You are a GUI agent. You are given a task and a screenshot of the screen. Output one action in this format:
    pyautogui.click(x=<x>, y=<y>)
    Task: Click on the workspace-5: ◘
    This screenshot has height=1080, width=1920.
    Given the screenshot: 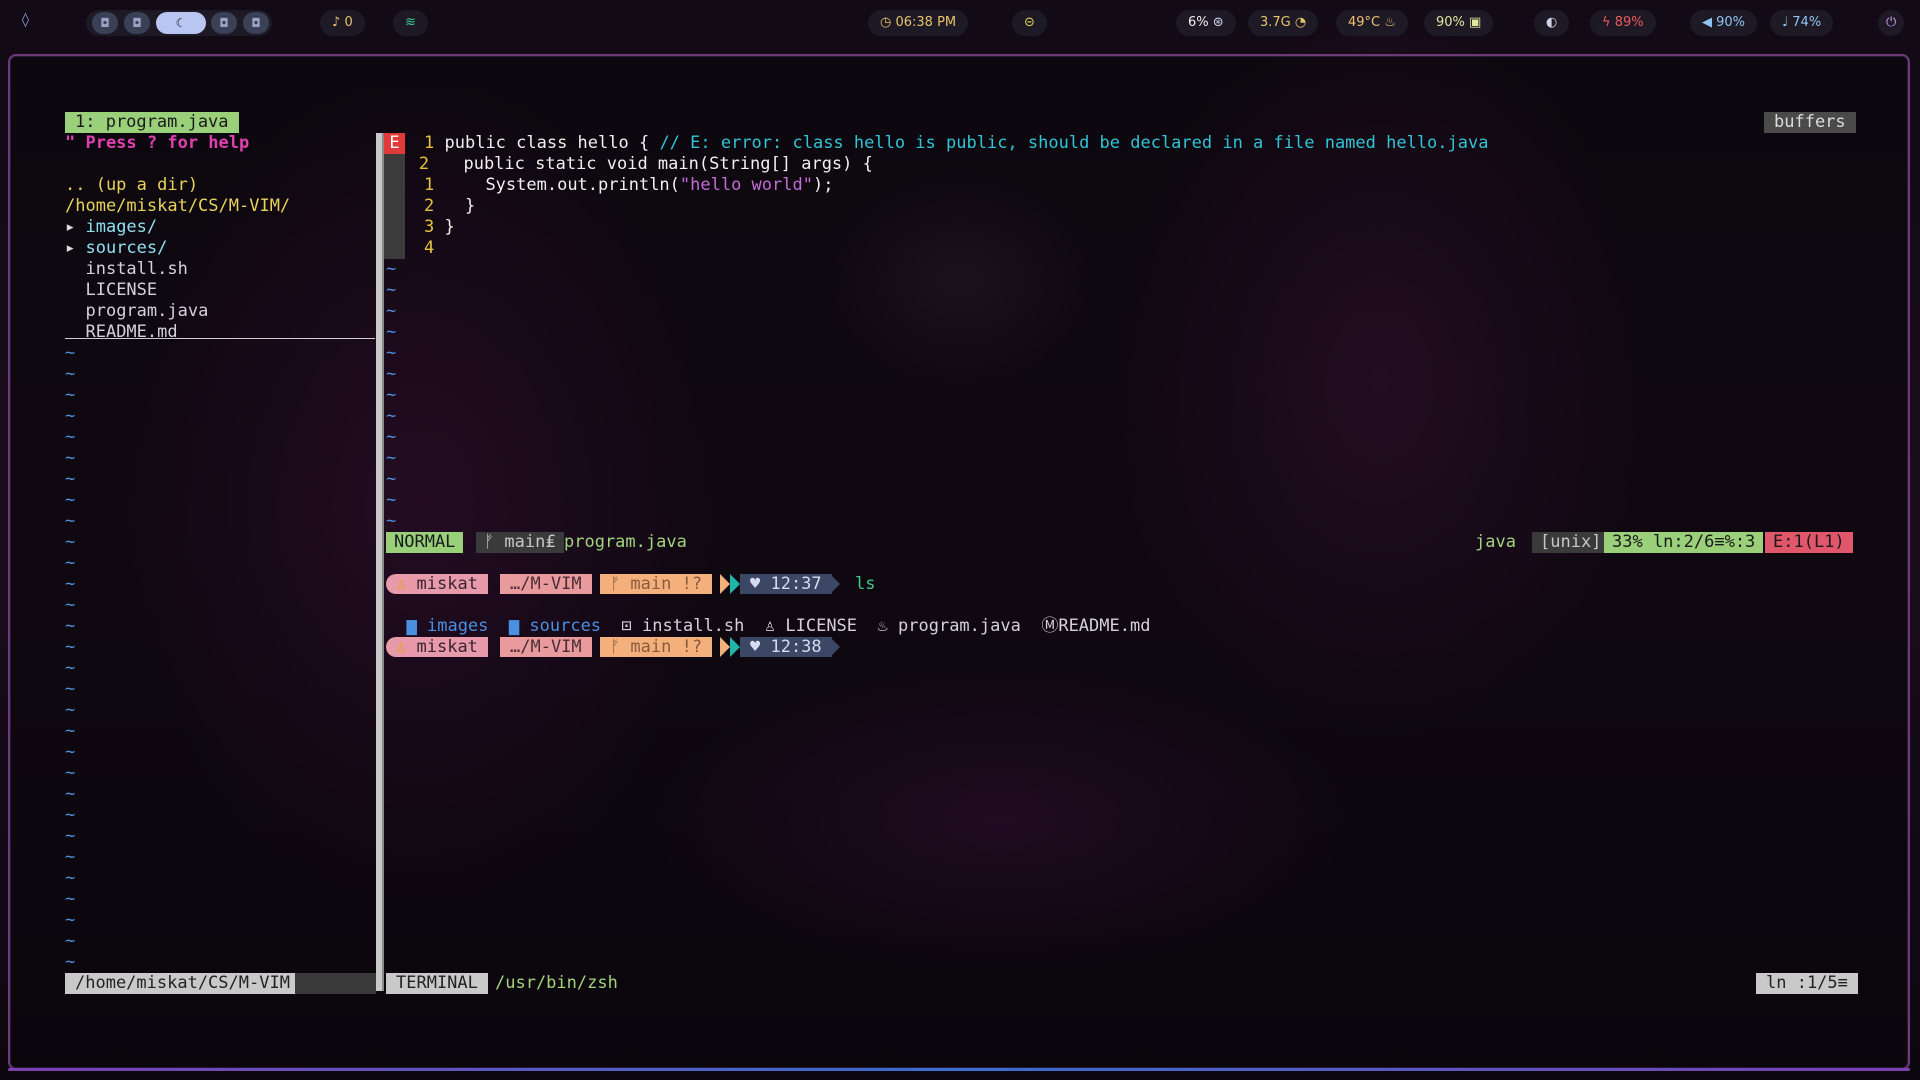 What is the action you would take?
    pyautogui.click(x=256, y=23)
    